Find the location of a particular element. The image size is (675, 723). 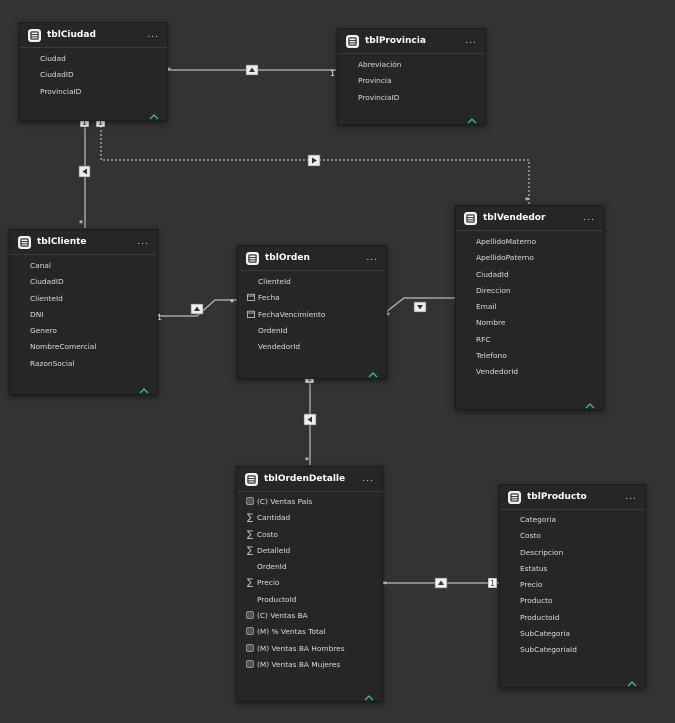

field-label: (M) Ventas BA Mujeres is located at coordinates (299, 664).